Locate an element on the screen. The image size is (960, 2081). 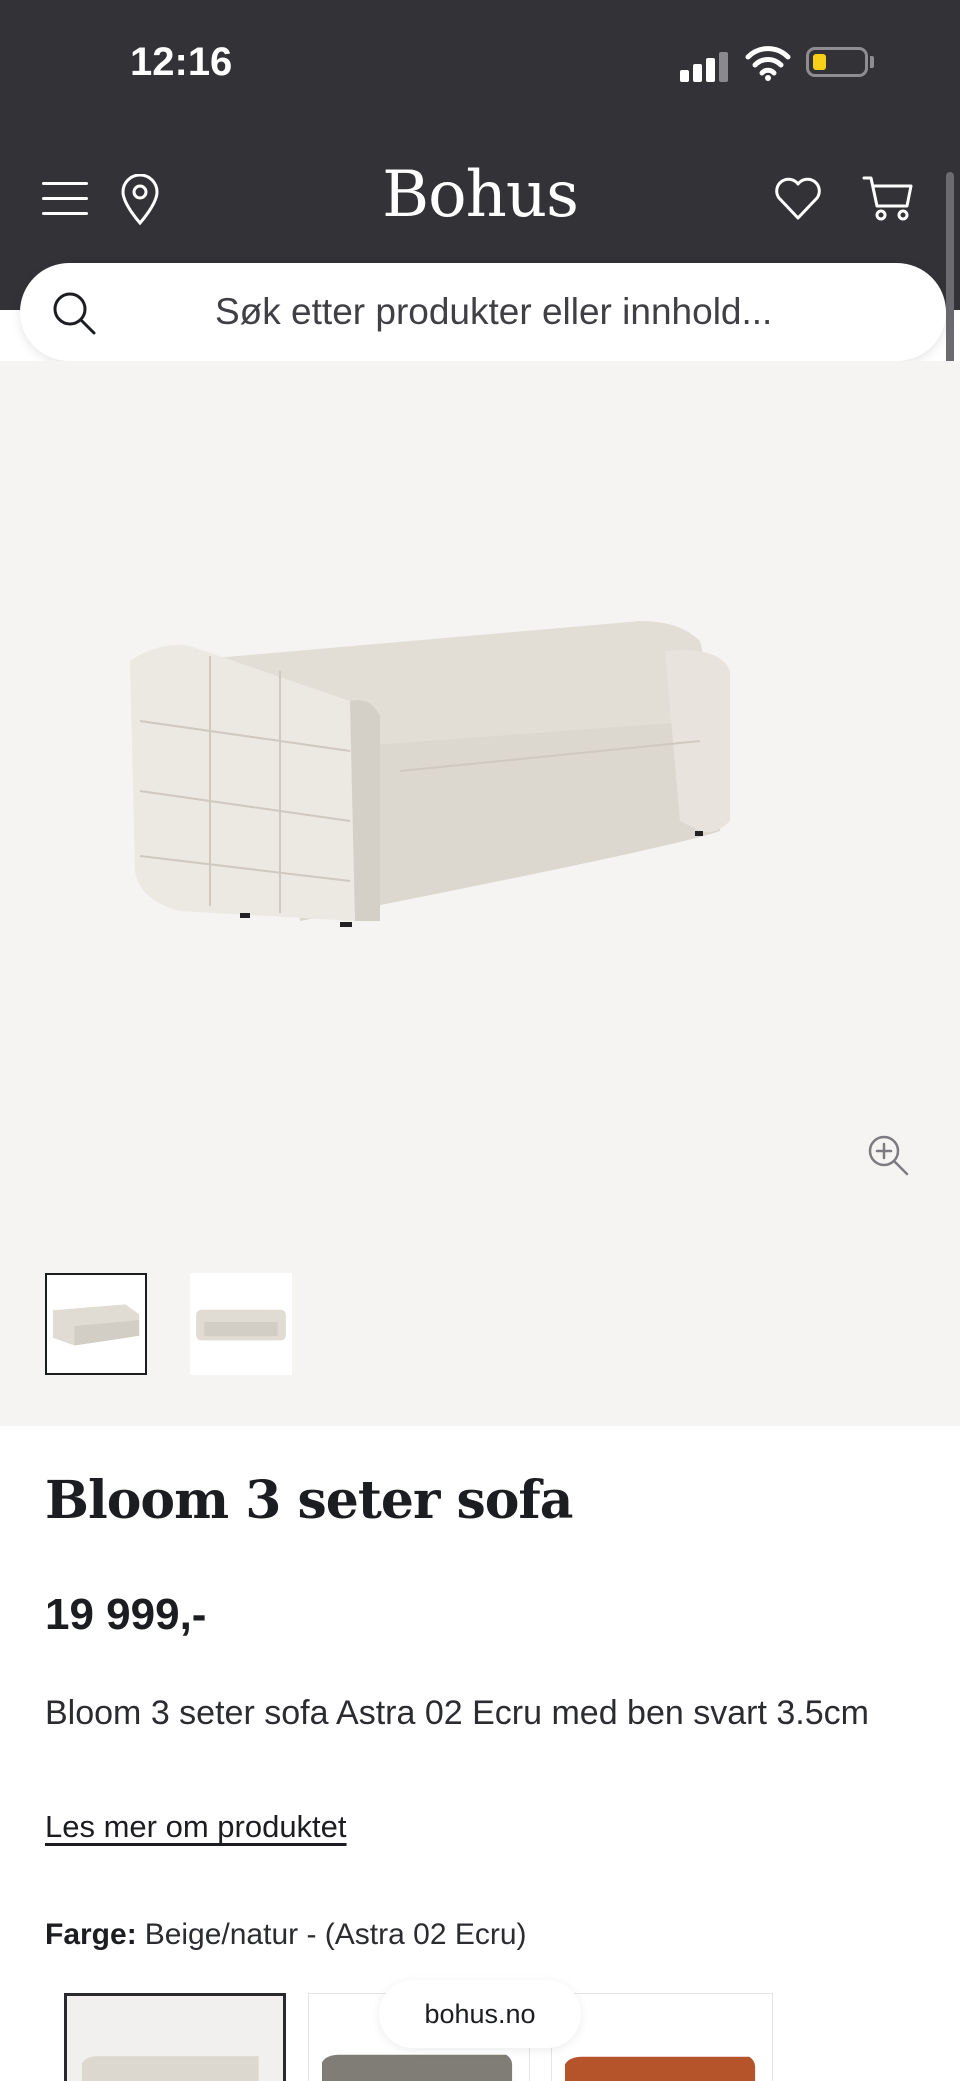
sofa-front-thumbnail is located at coordinates (241, 1325).